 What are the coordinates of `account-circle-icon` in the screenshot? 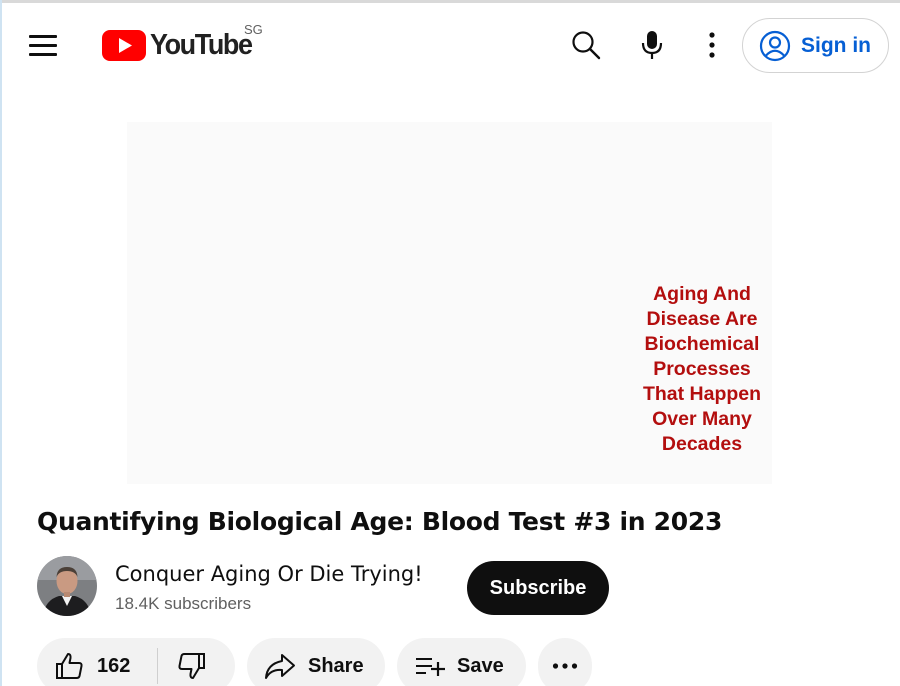 It's located at (775, 45).